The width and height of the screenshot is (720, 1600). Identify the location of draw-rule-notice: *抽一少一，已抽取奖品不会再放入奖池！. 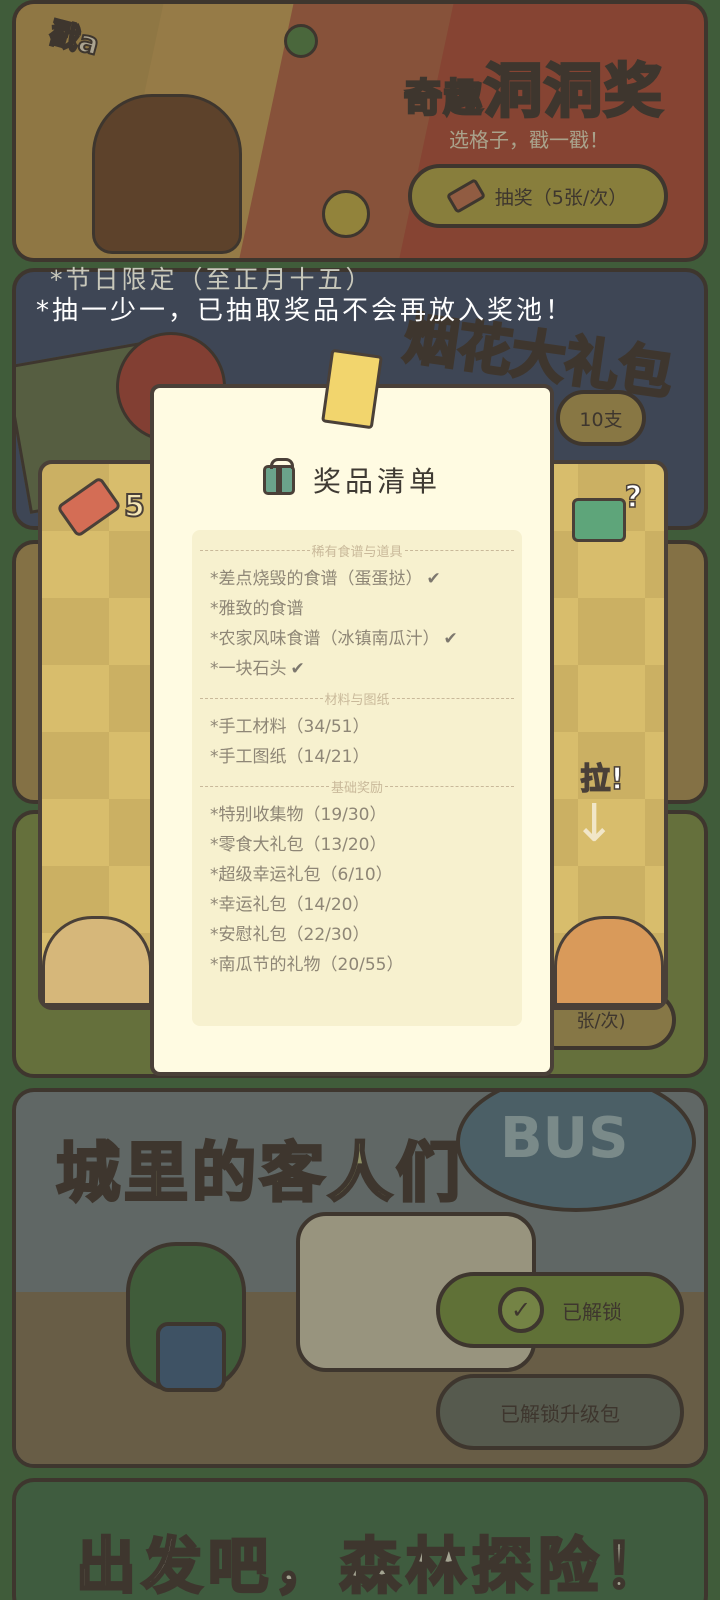
(305, 311).